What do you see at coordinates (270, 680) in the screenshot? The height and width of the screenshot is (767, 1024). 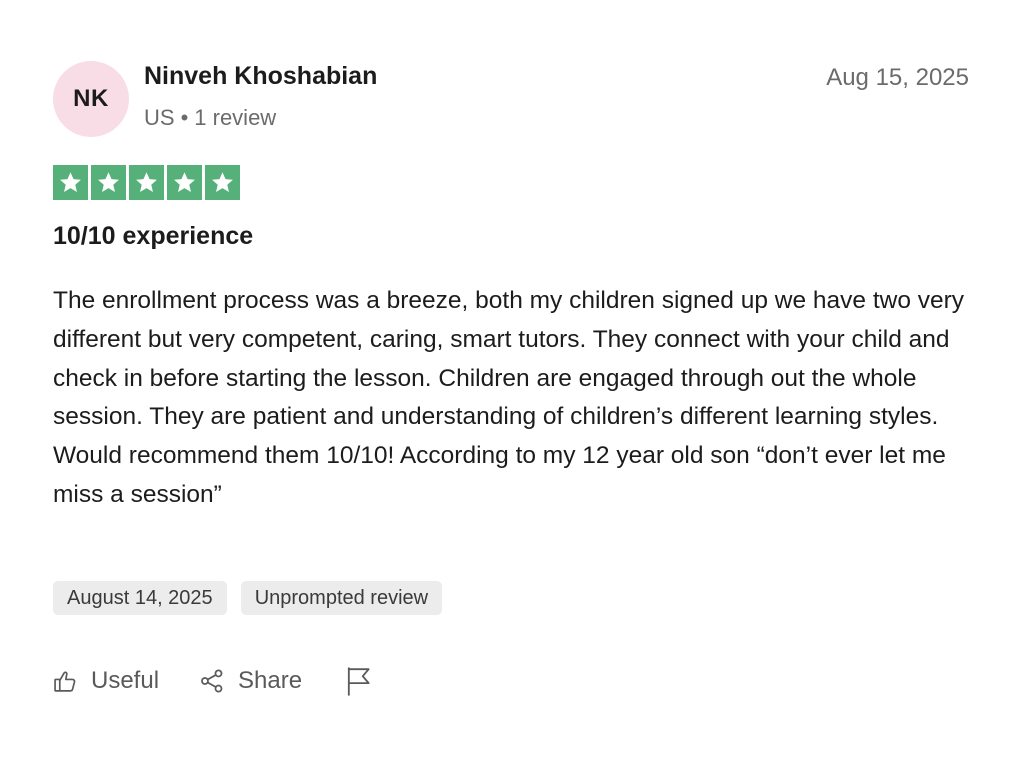 I see `share-label: Share` at bounding box center [270, 680].